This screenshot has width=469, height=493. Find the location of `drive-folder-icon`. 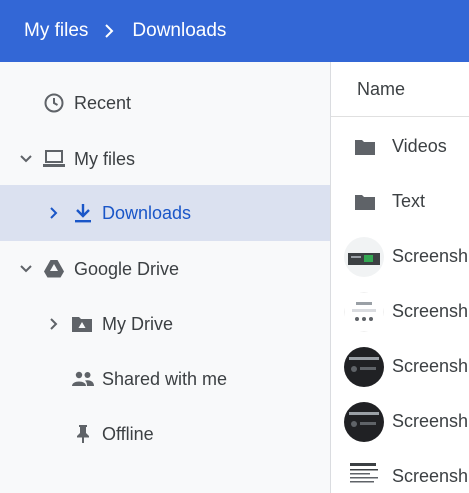

drive-folder-icon is located at coordinates (82, 324).